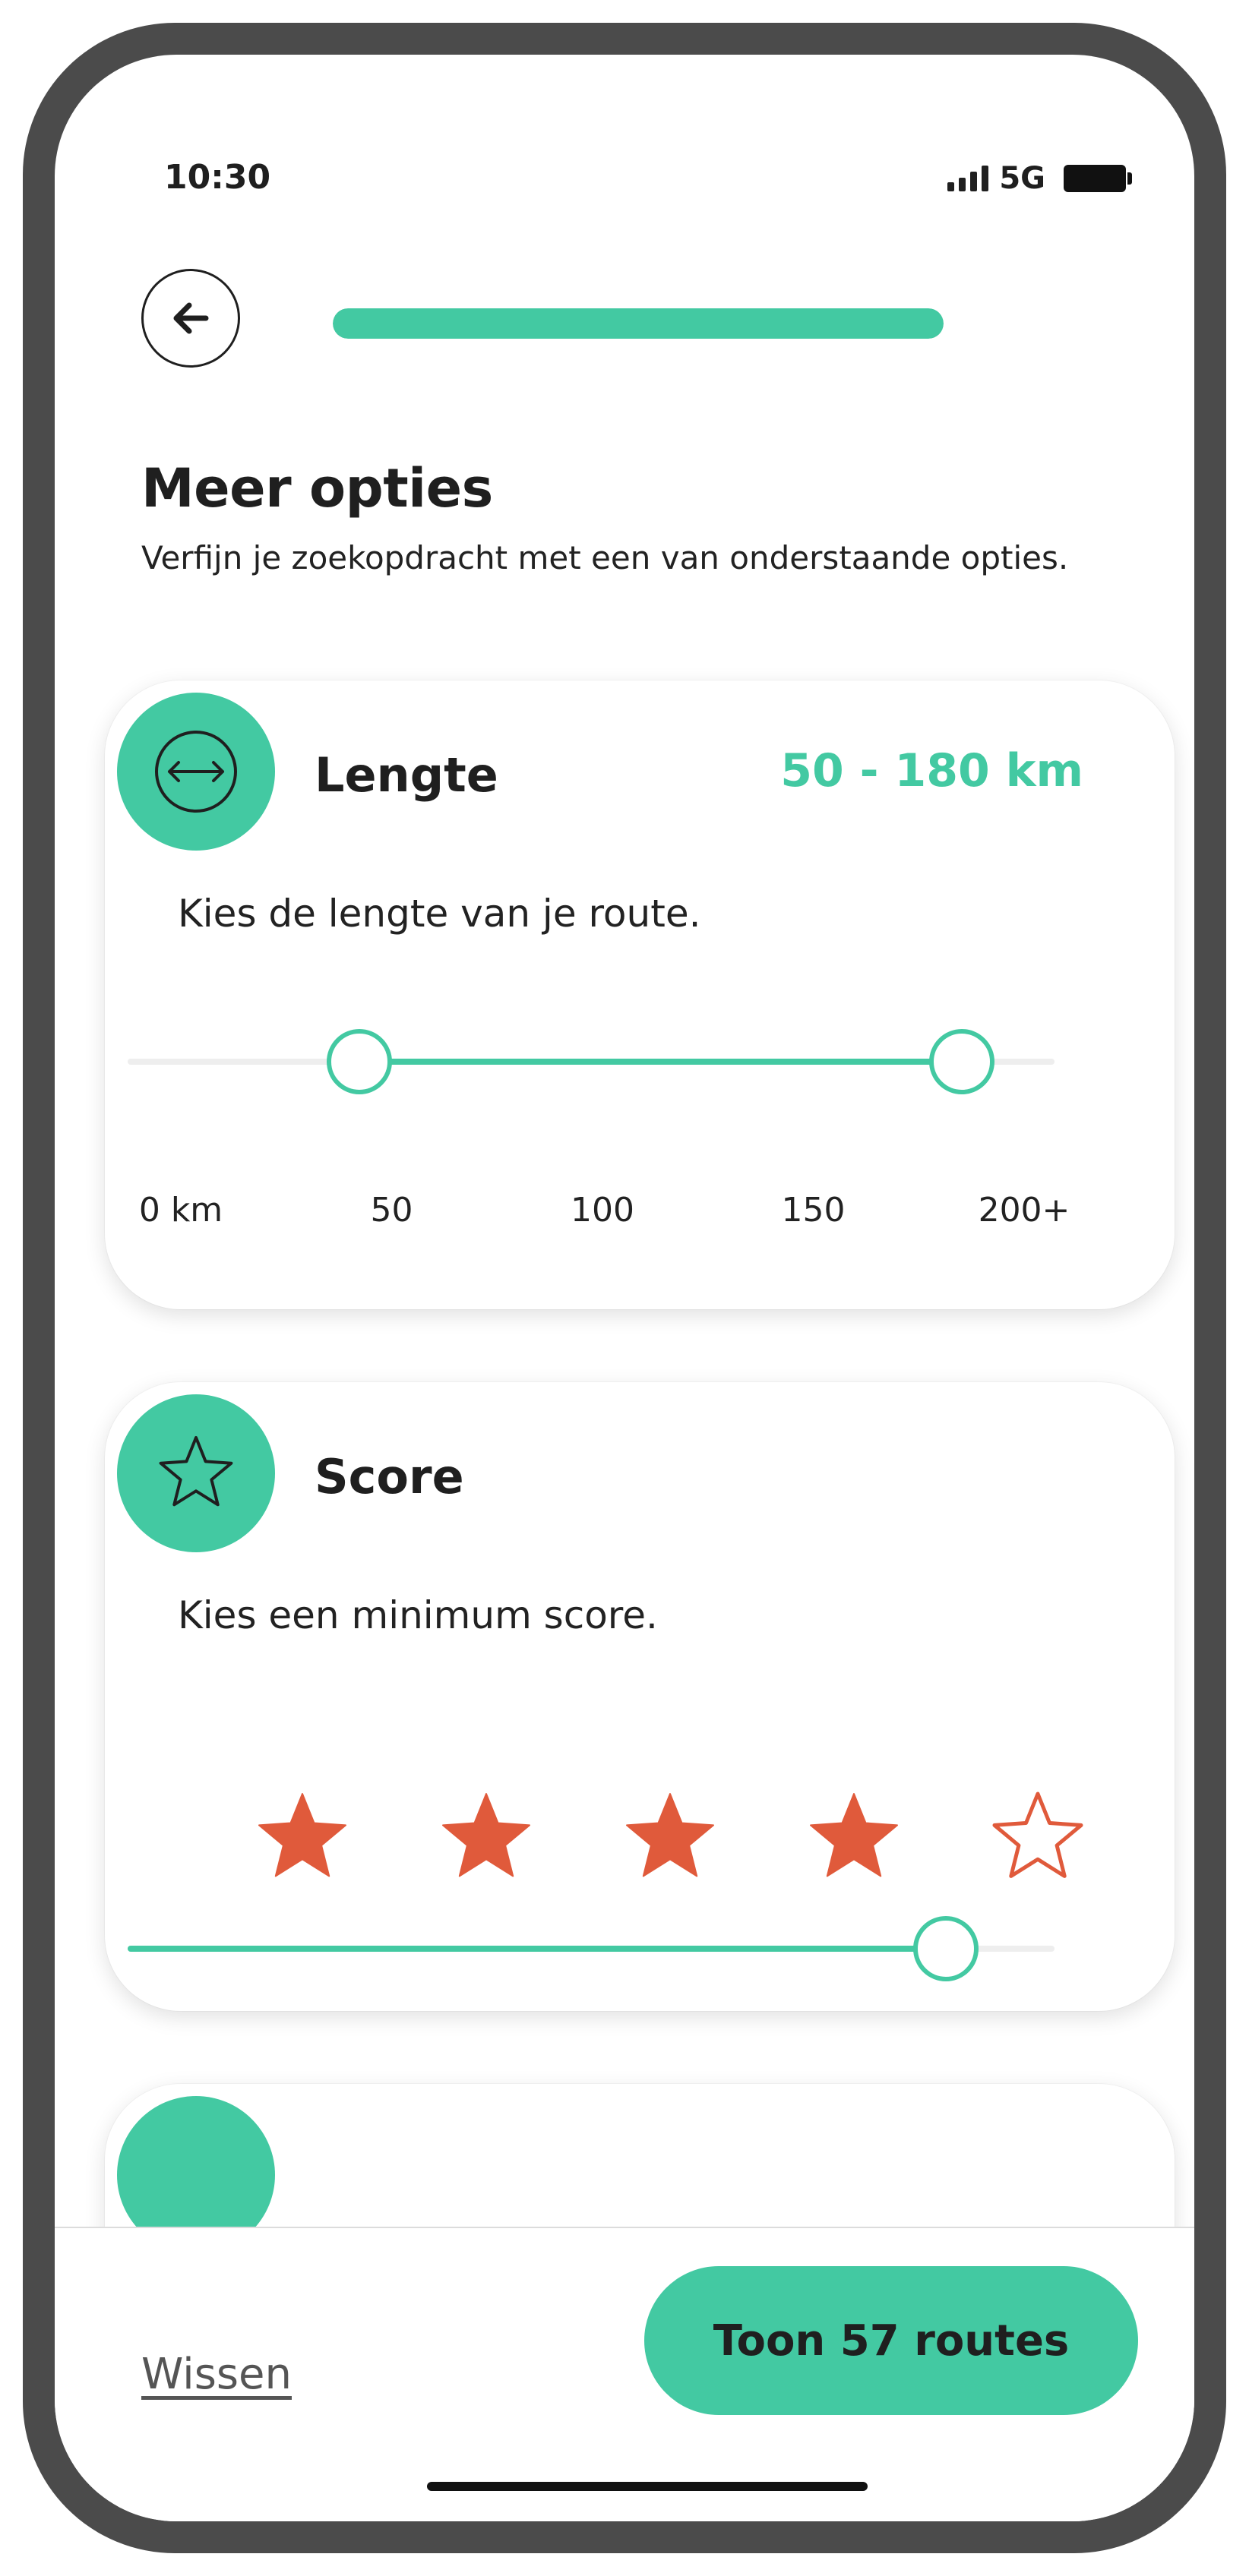 The height and width of the screenshot is (2576, 1249). I want to click on page-title: Meer opties, so click(317, 488).